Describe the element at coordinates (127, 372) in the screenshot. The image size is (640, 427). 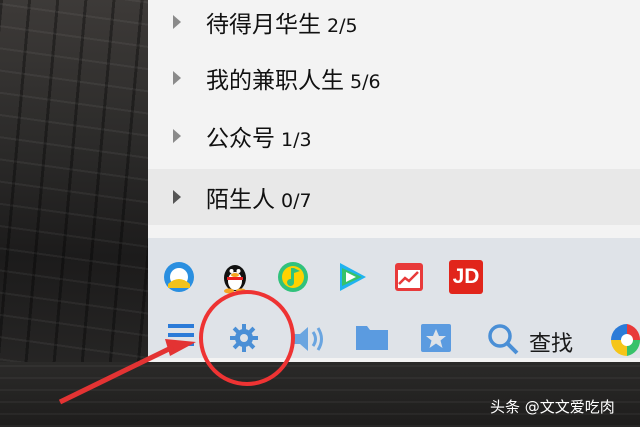
I see `annotation-arrow` at that location.